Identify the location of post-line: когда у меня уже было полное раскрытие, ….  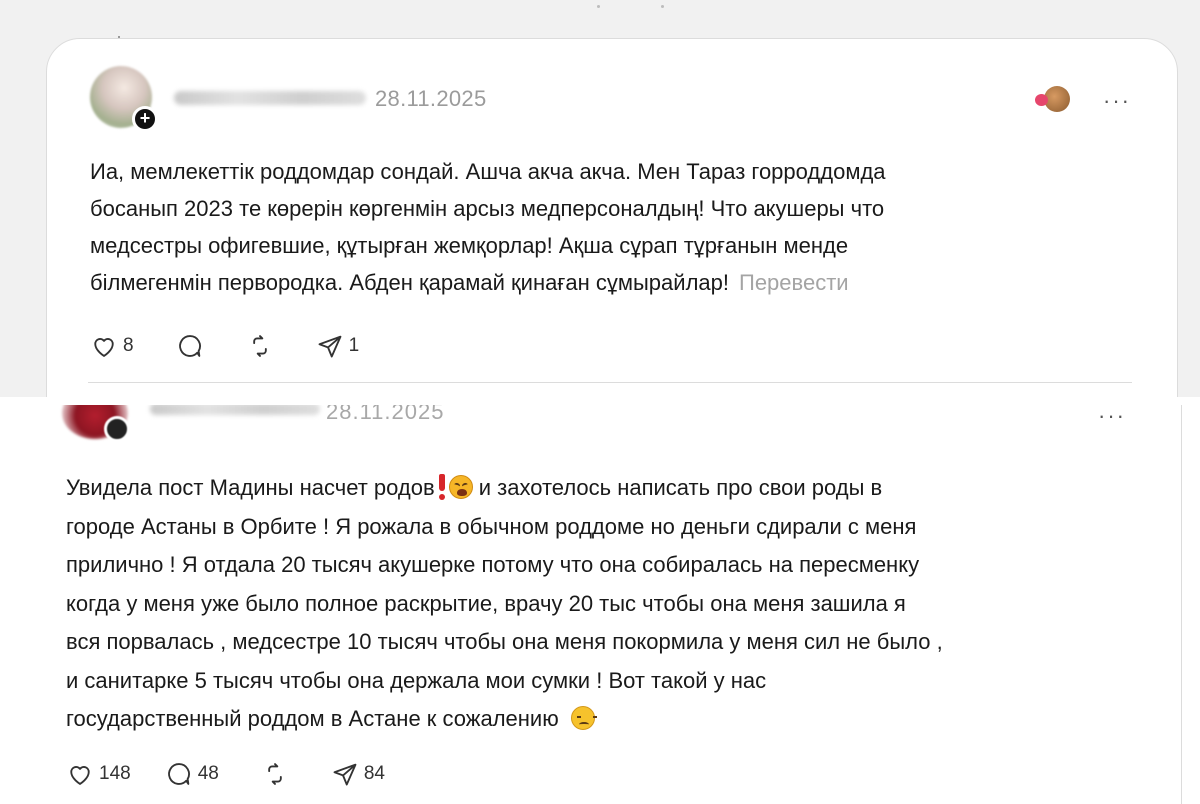
(486, 603).